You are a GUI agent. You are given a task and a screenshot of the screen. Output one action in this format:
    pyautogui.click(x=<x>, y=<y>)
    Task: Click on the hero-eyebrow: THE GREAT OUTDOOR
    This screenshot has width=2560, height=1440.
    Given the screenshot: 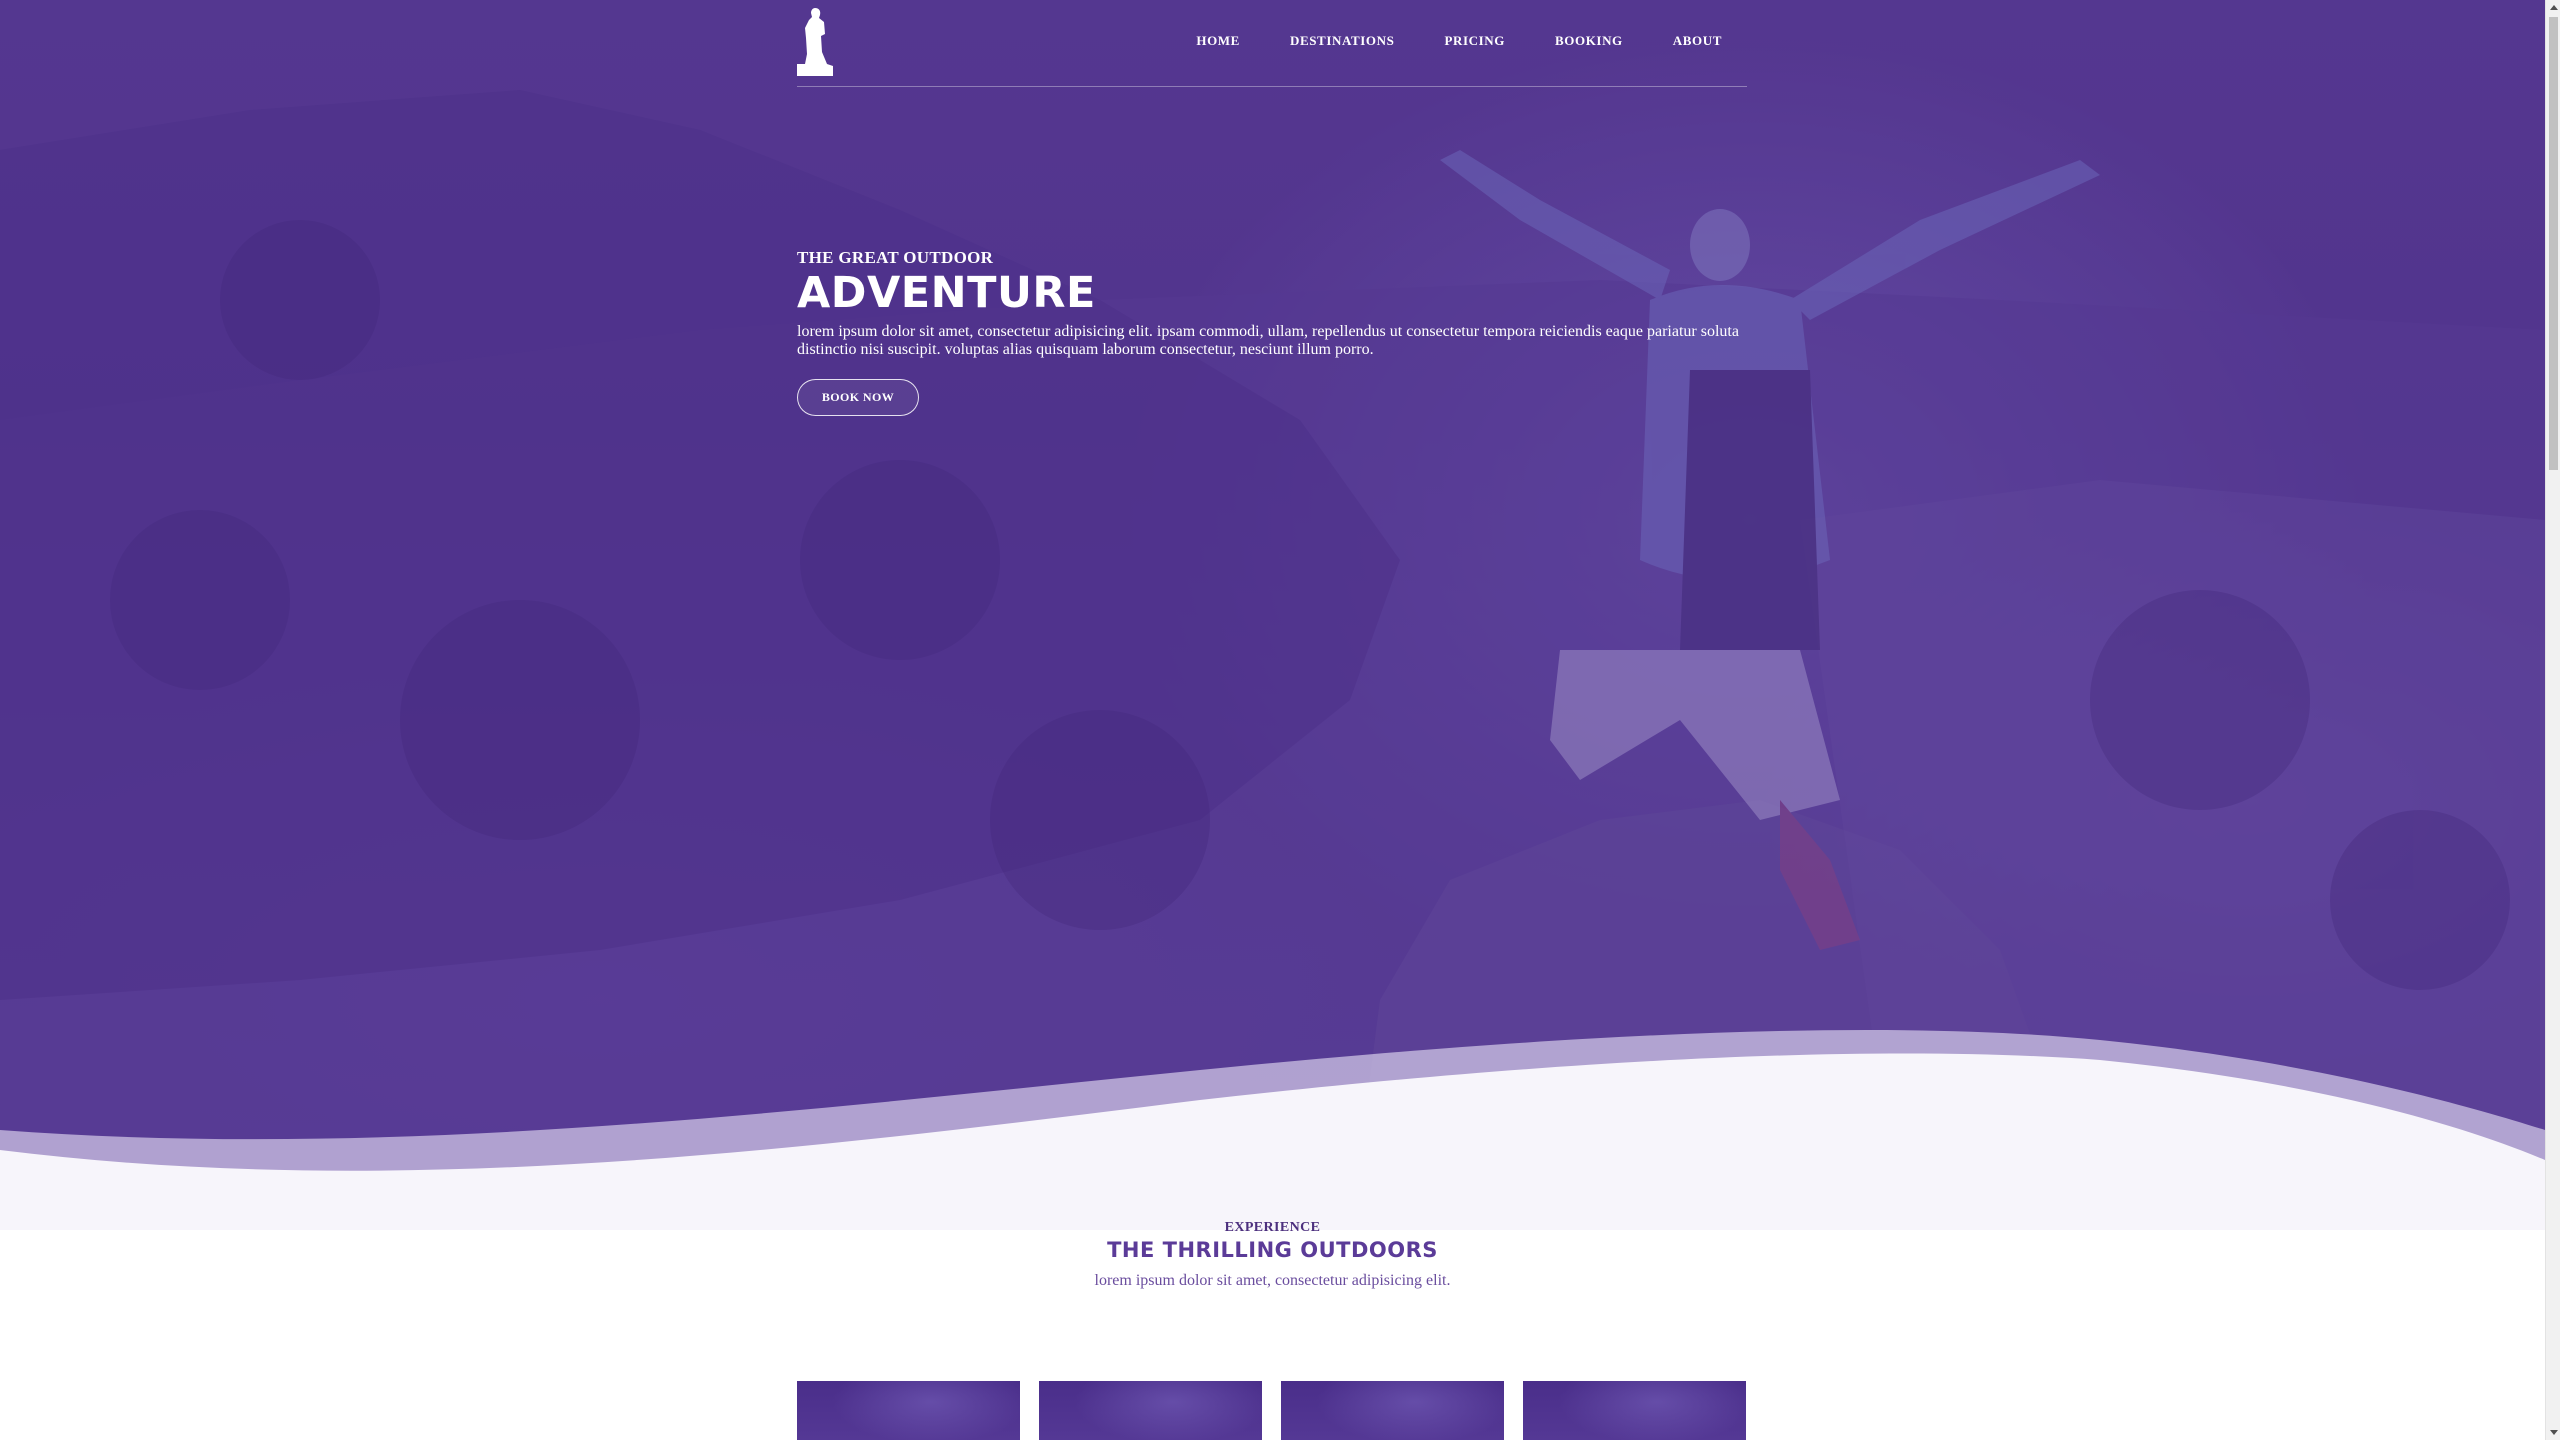 What is the action you would take?
    pyautogui.click(x=895, y=257)
    